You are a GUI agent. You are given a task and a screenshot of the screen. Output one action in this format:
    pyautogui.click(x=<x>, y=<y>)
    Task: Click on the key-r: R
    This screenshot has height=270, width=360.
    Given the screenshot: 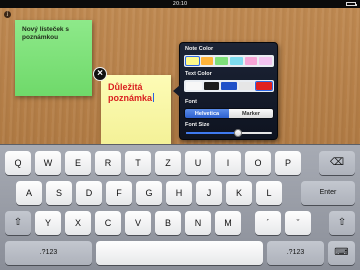 What is the action you would take?
    pyautogui.click(x=108, y=163)
    